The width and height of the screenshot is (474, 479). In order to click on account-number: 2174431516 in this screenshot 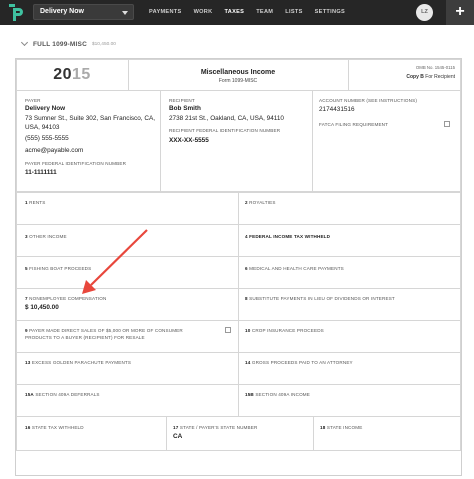, I will do `click(337, 110)`.